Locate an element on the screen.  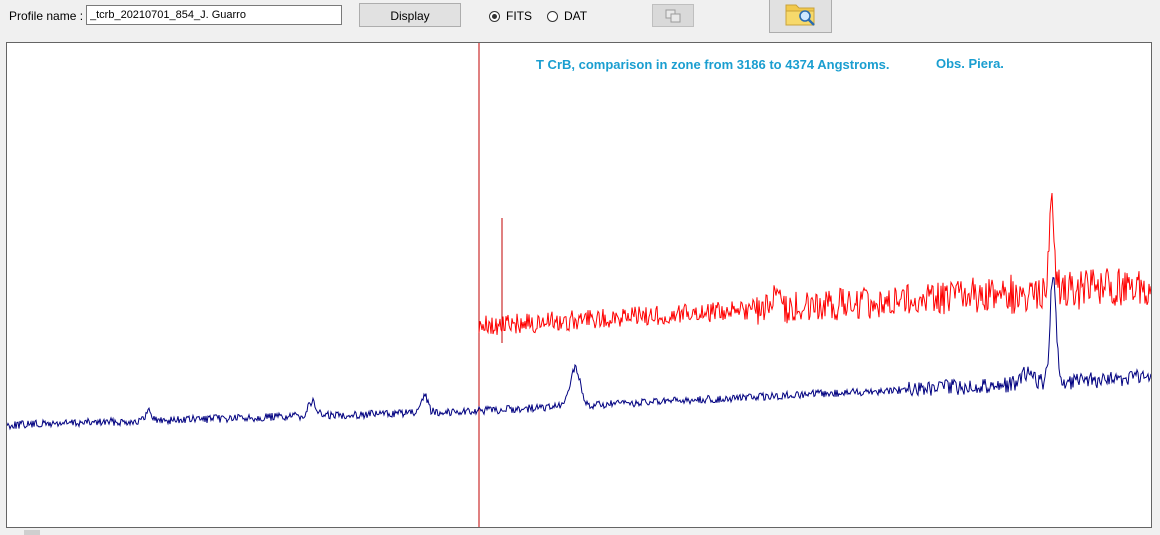
folder-search-icon is located at coordinates (800, 15).